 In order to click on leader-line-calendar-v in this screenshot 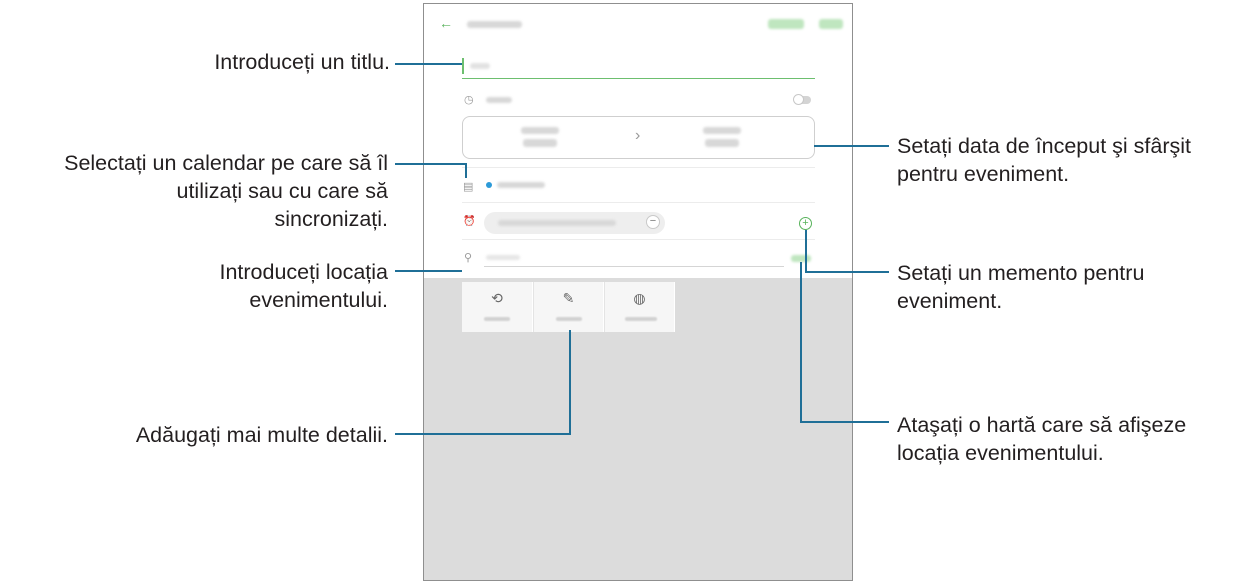, I will do `click(466, 170)`.